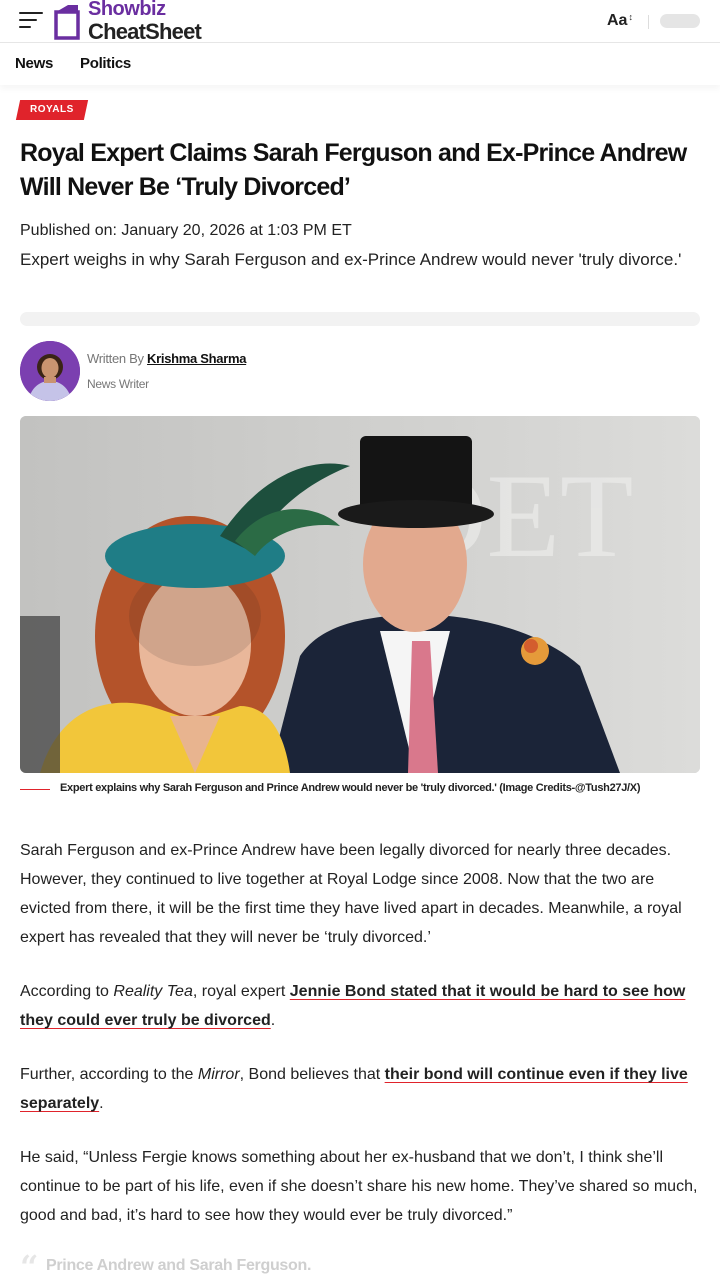 Image resolution: width=720 pixels, height=1280 pixels. What do you see at coordinates (115, 358) in the screenshot?
I see `author-prefix: Written By` at bounding box center [115, 358].